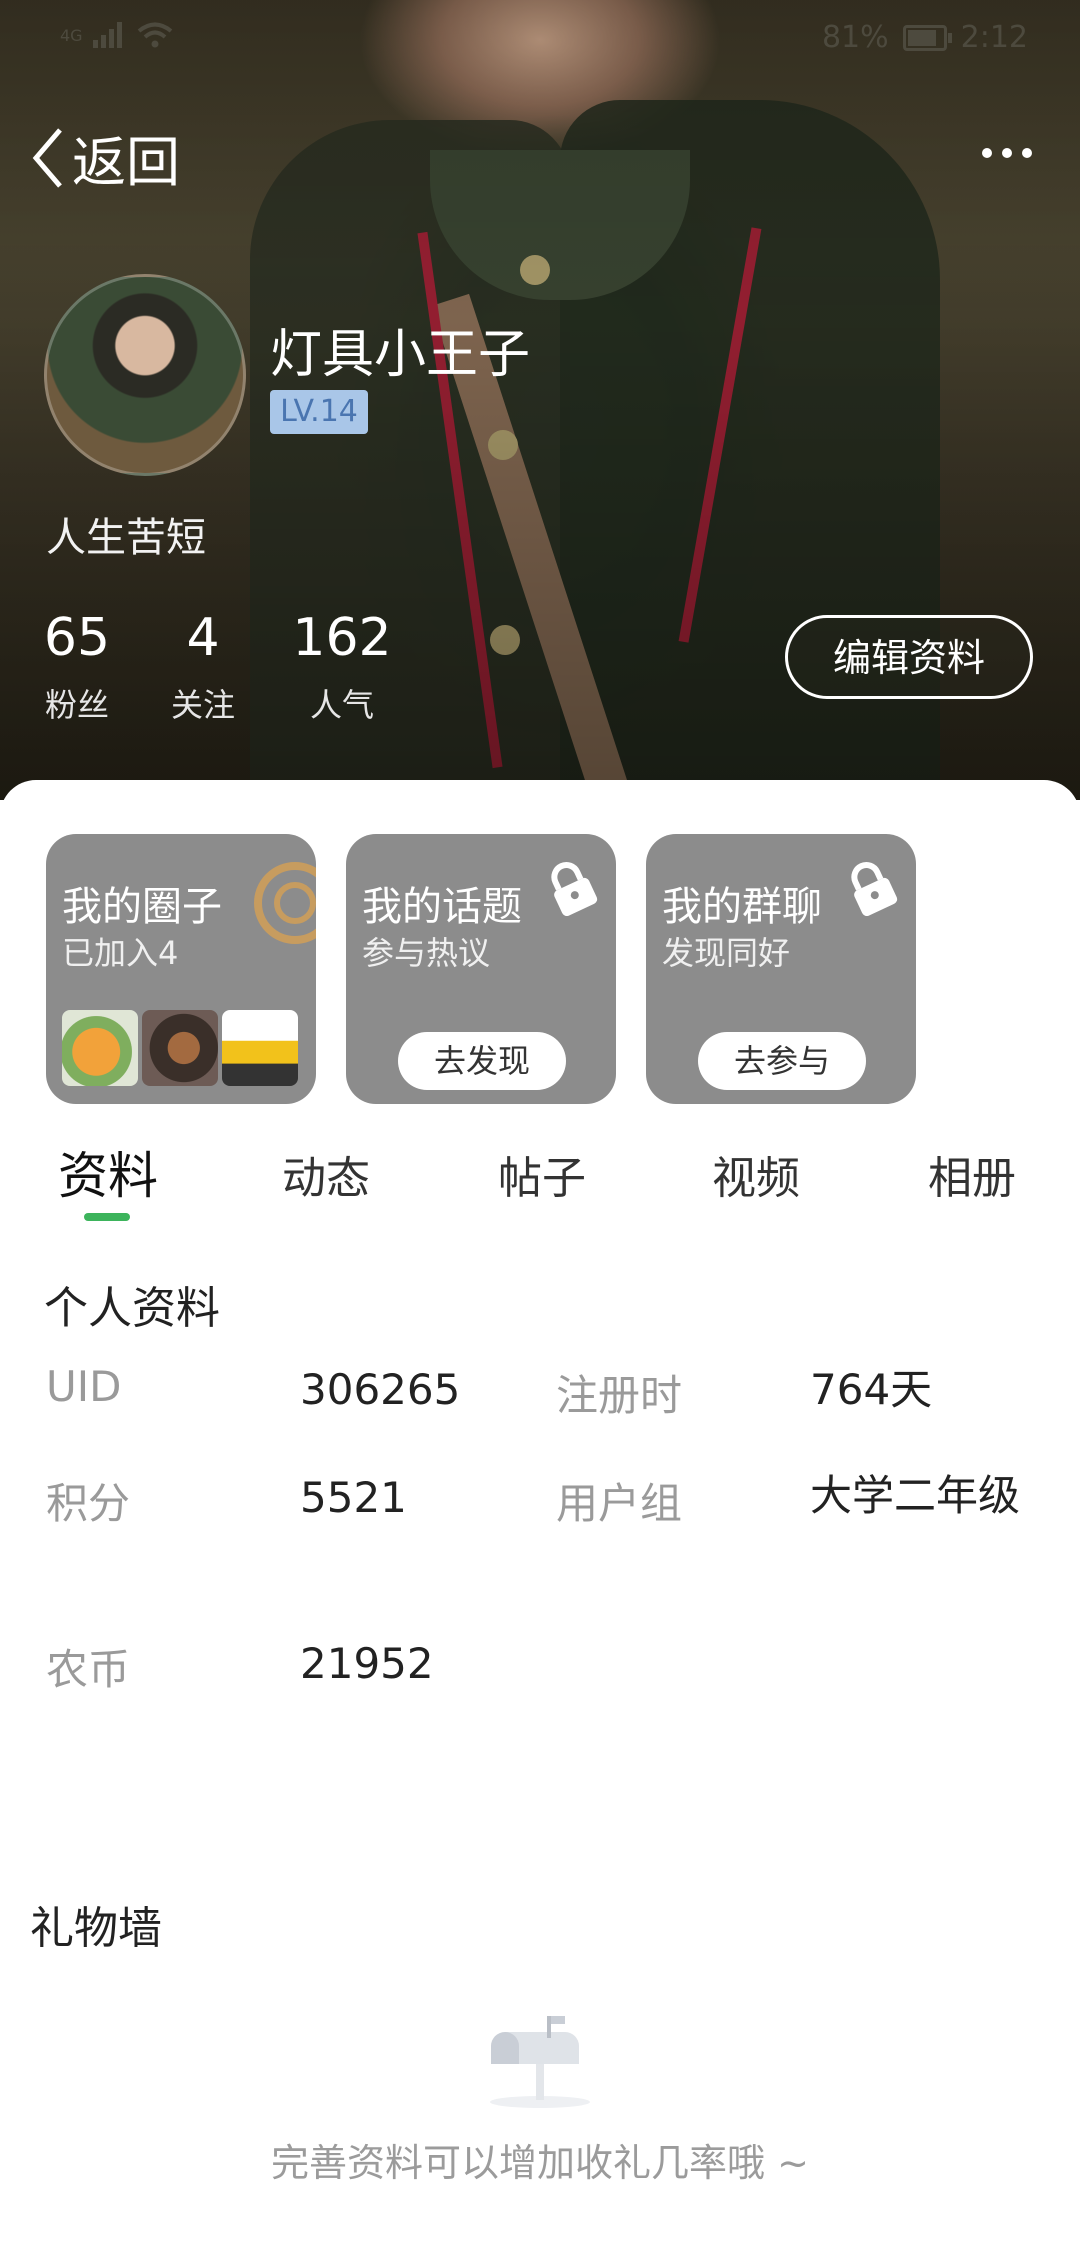 The image size is (1080, 2244). Describe the element at coordinates (202, 705) in the screenshot. I see `stat-label: 关注` at that location.